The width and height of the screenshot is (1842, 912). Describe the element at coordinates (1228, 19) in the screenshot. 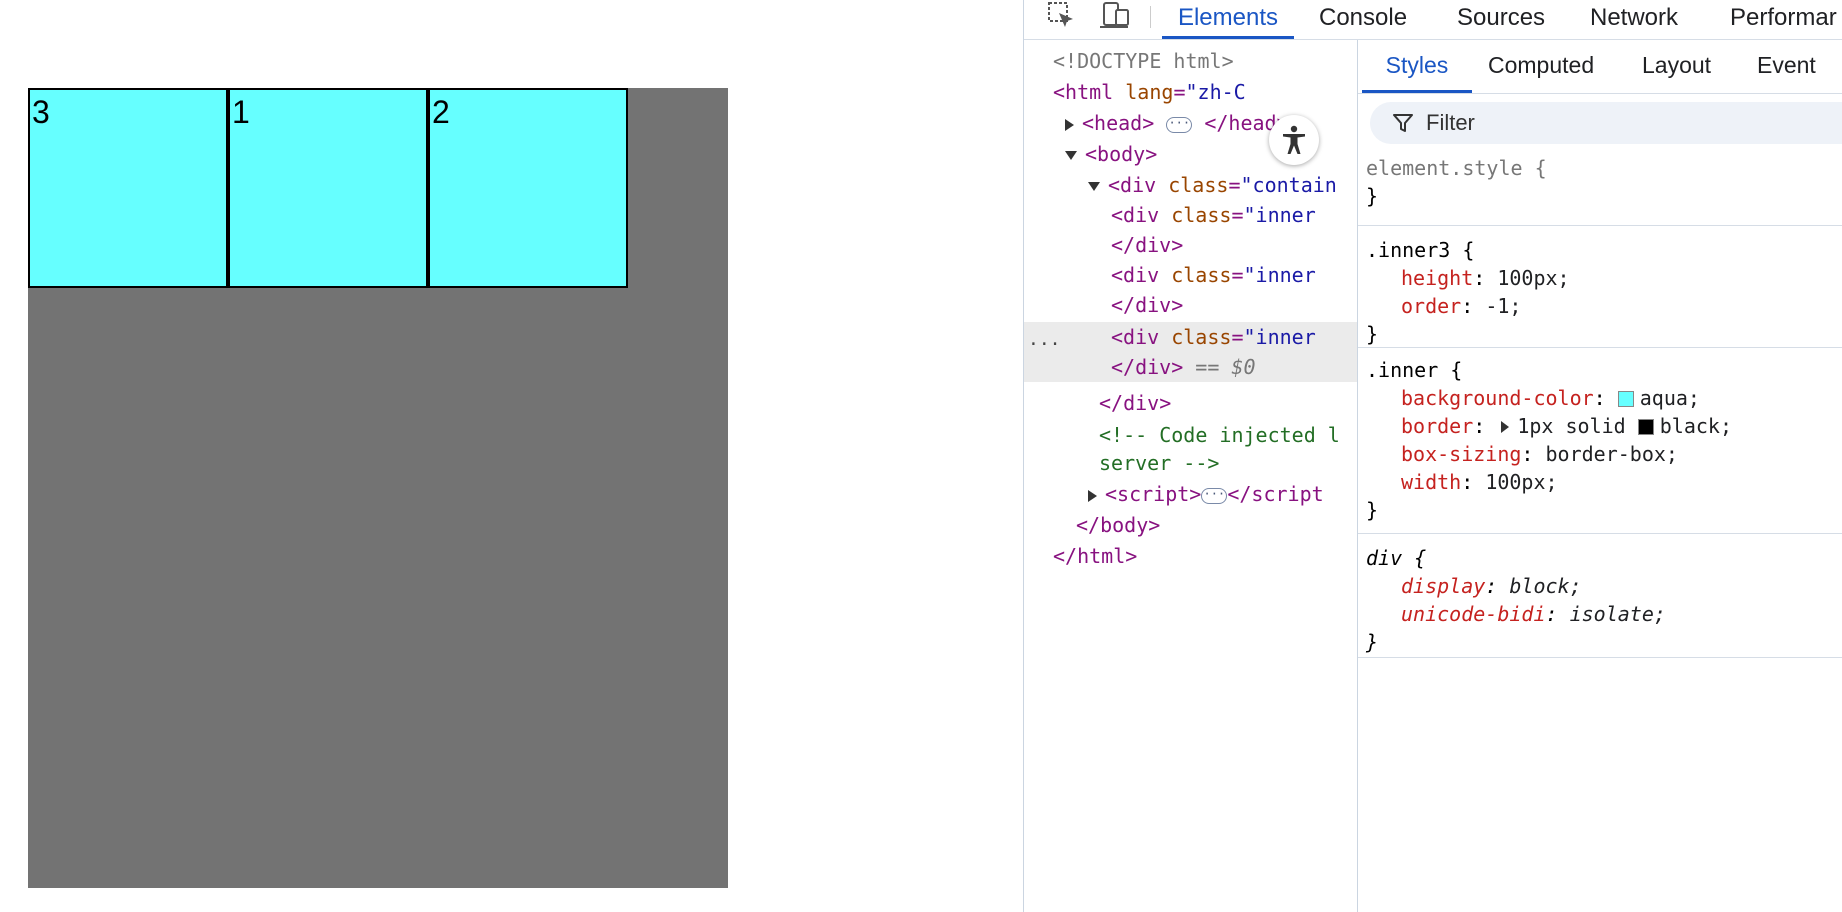

I see `tab-elements: Elements` at that location.